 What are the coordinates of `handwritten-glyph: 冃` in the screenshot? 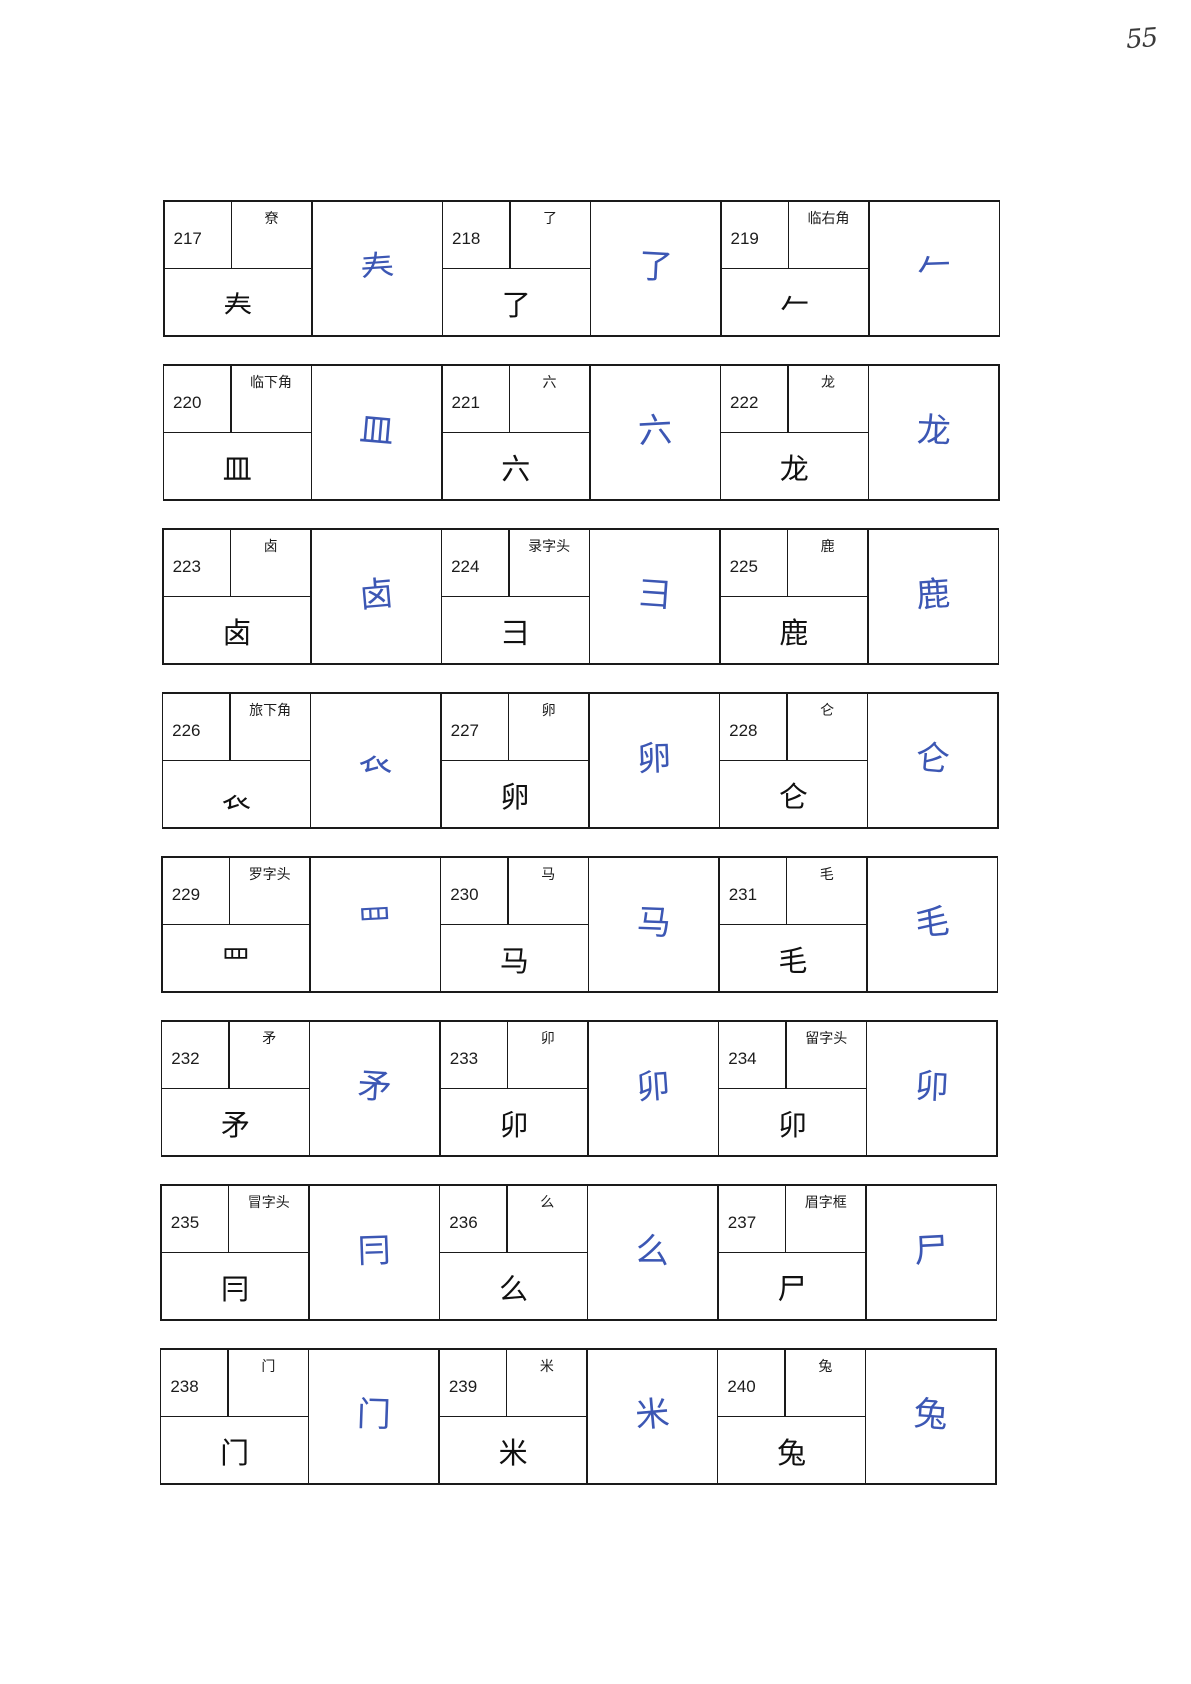 It's located at (374, 1251).